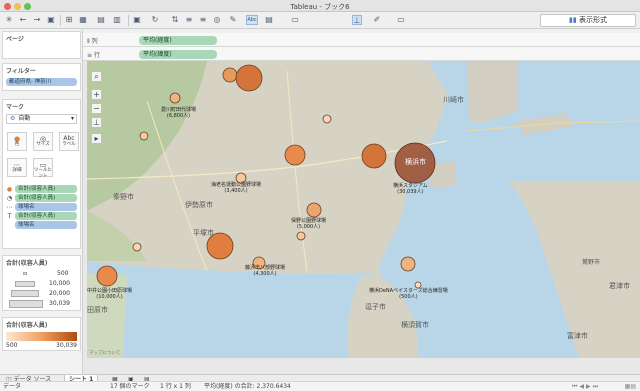 This screenshot has height=391, width=640. Describe the element at coordinates (295, 20) in the screenshot. I see `fit-icon: ▭` at that location.